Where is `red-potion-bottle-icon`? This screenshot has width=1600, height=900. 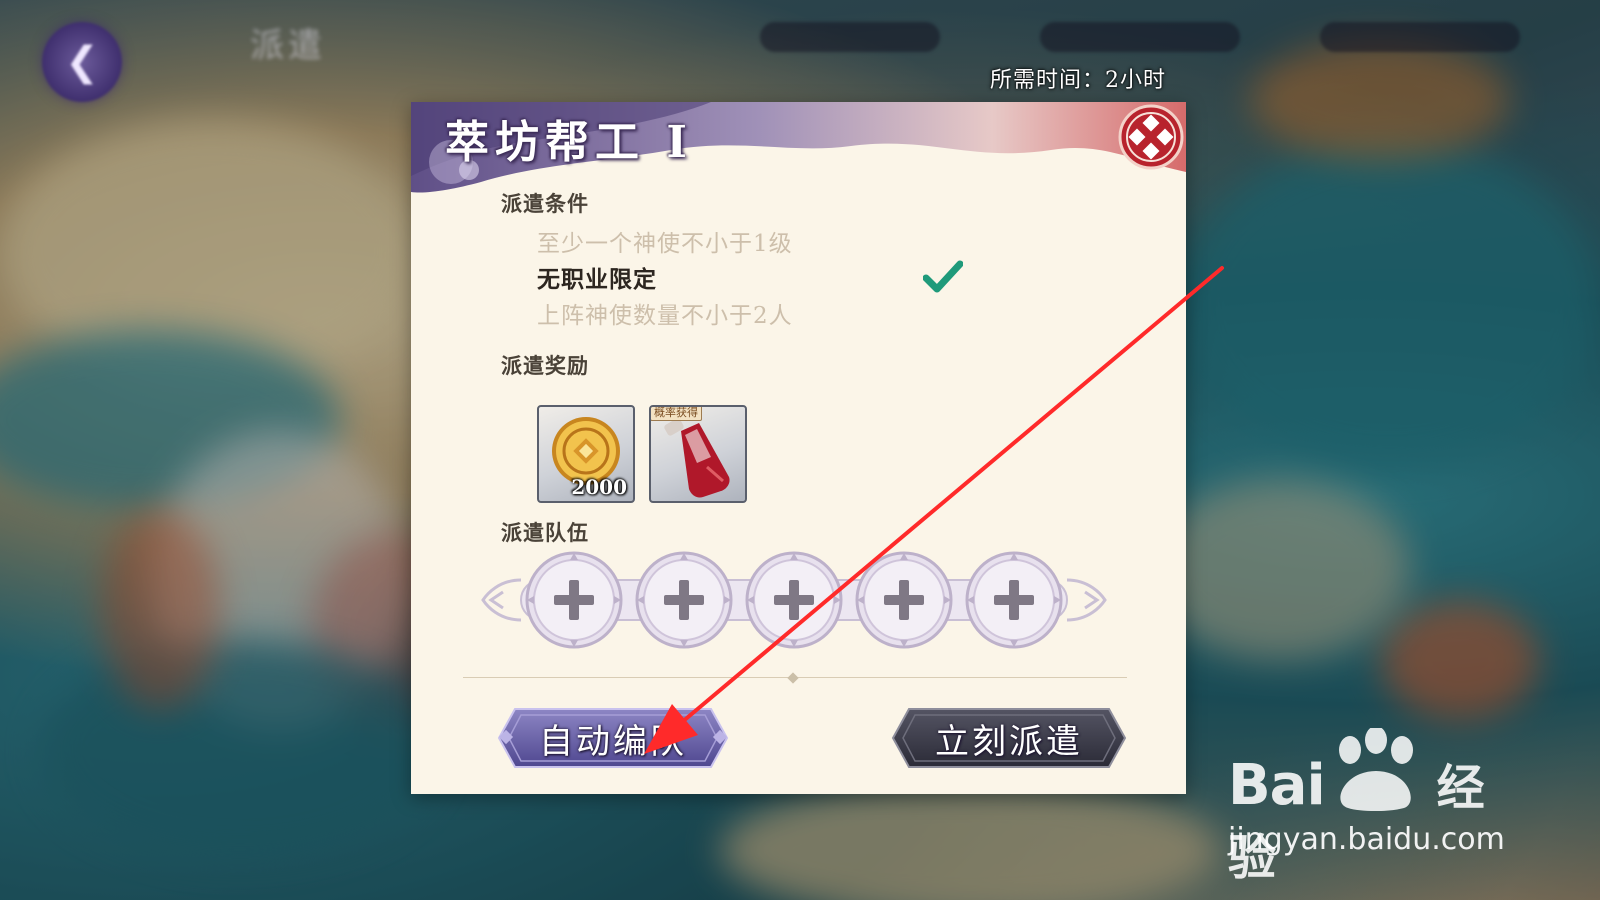
red-potion-bottle-icon is located at coordinates (697, 458).